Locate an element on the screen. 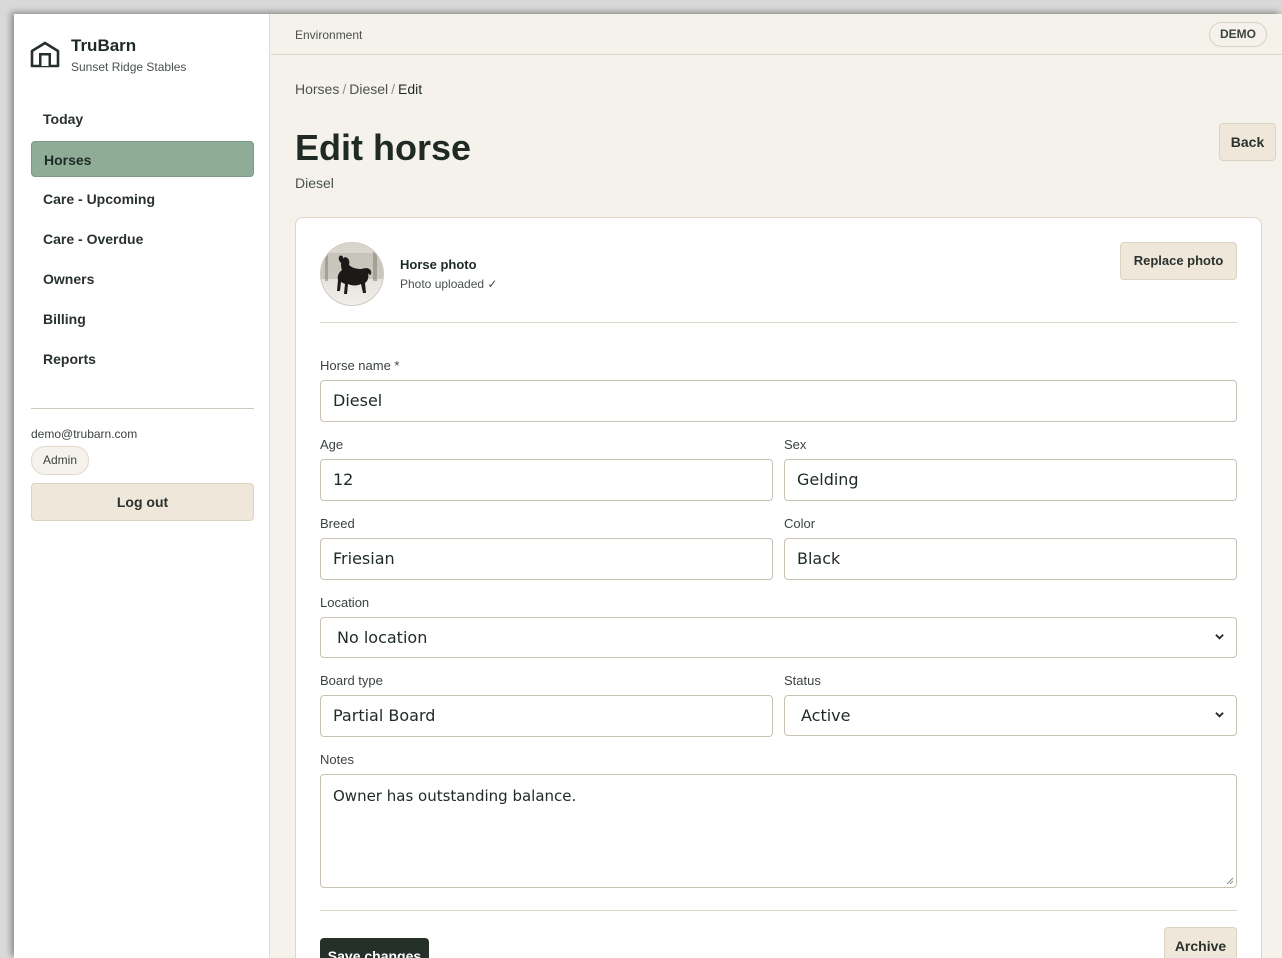 The height and width of the screenshot is (958, 1282). status-select-value: Active is located at coordinates (826, 715).